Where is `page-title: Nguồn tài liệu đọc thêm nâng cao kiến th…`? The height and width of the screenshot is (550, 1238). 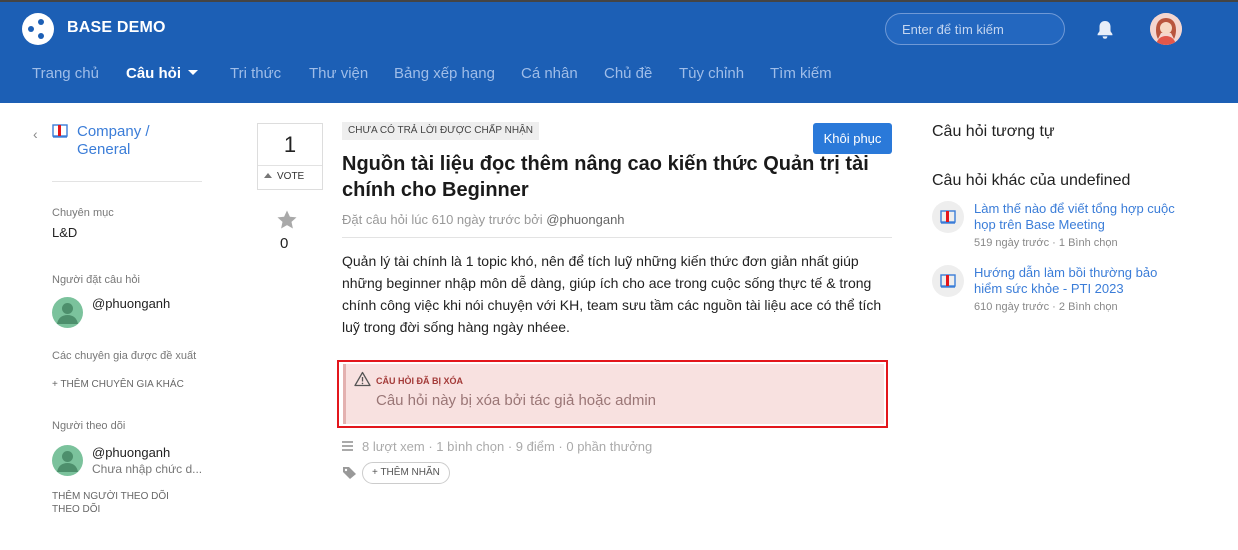 page-title: Nguồn tài liệu đọc thêm nâng cao kiến th… is located at coordinates (605, 177).